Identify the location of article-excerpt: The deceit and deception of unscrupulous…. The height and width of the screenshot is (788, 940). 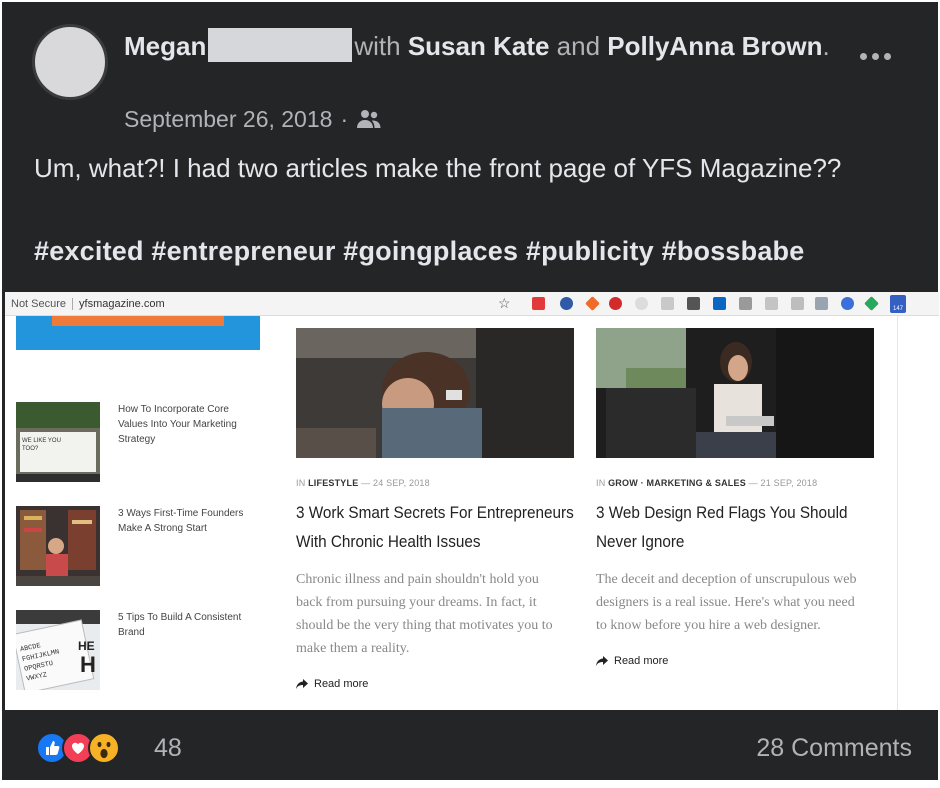
(726, 602).